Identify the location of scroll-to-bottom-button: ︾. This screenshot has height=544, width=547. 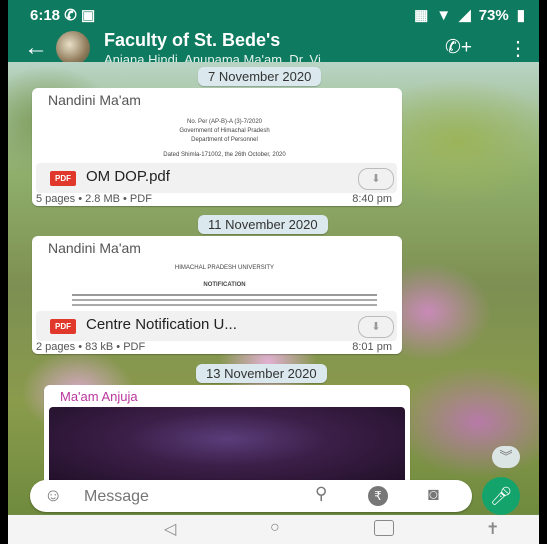
(506, 457).